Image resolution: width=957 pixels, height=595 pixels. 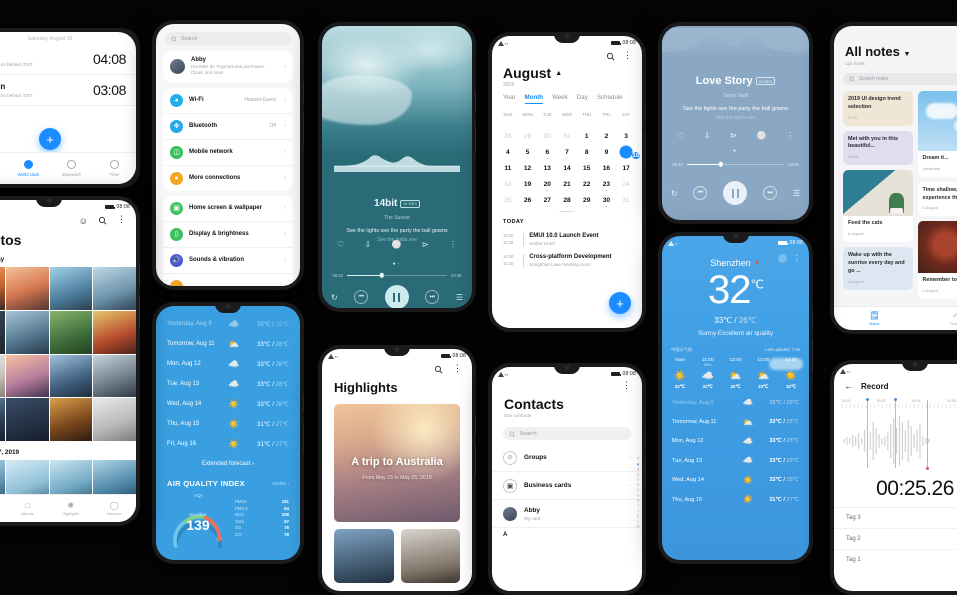 What do you see at coordinates (895, 517) in the screenshot?
I see `recorder-tag-row: Tag 300:23` at bounding box center [895, 517].